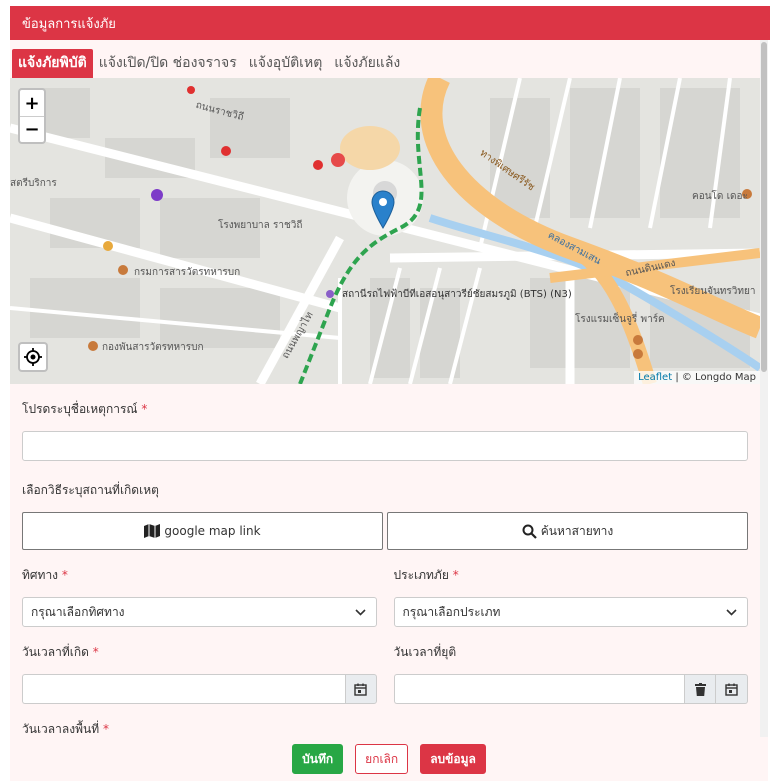 The height and width of the screenshot is (781, 770). Describe the element at coordinates (318, 759) in the screenshot. I see `save-button: บันทึก` at that location.